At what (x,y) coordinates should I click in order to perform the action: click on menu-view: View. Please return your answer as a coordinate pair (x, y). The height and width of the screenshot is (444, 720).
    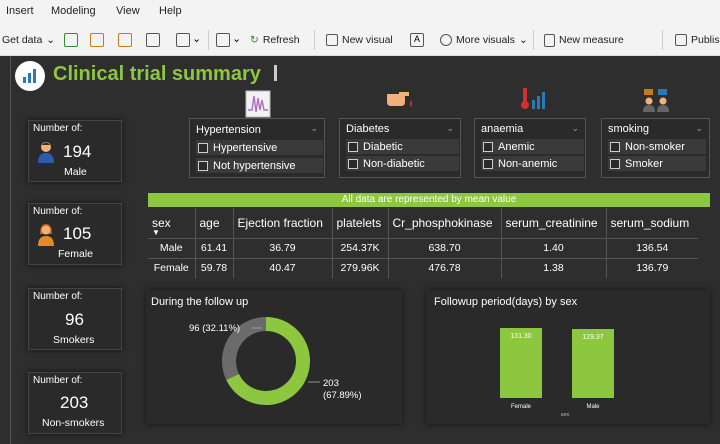
    Looking at the image, I should click on (128, 11).